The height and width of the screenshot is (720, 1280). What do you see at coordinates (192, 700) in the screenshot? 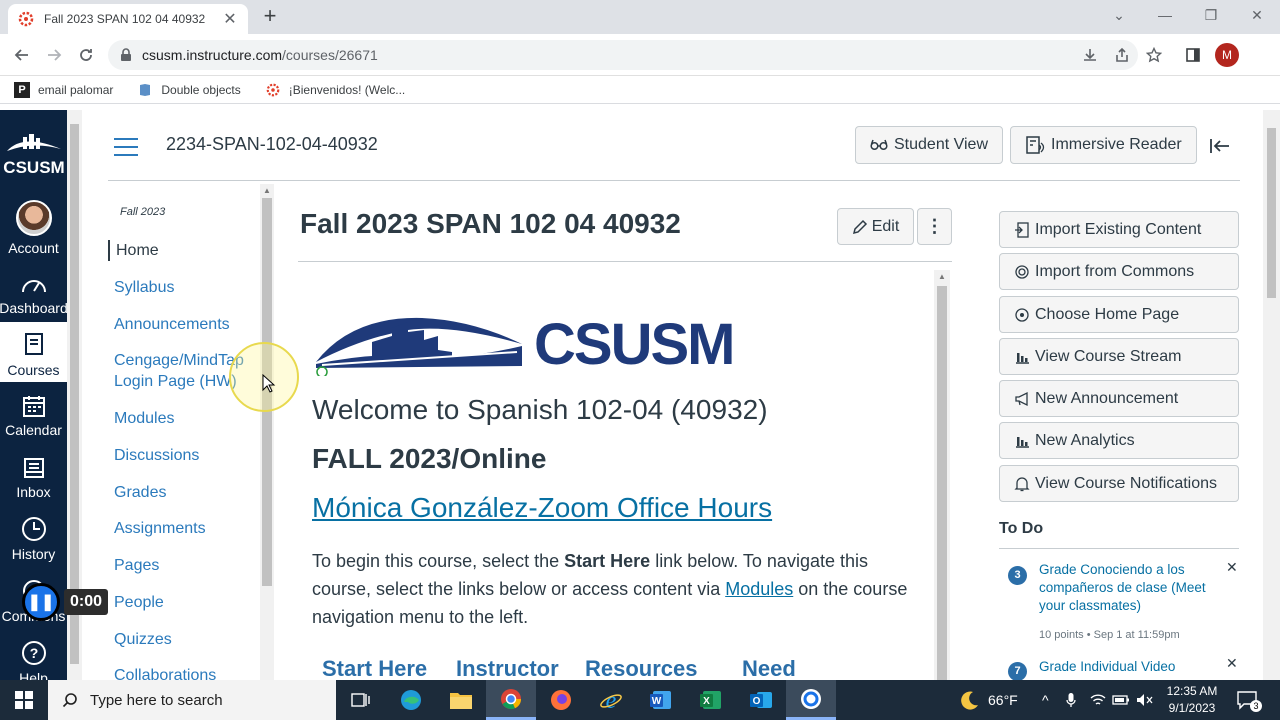
I see `taskbar-search-box: Type here to search` at bounding box center [192, 700].